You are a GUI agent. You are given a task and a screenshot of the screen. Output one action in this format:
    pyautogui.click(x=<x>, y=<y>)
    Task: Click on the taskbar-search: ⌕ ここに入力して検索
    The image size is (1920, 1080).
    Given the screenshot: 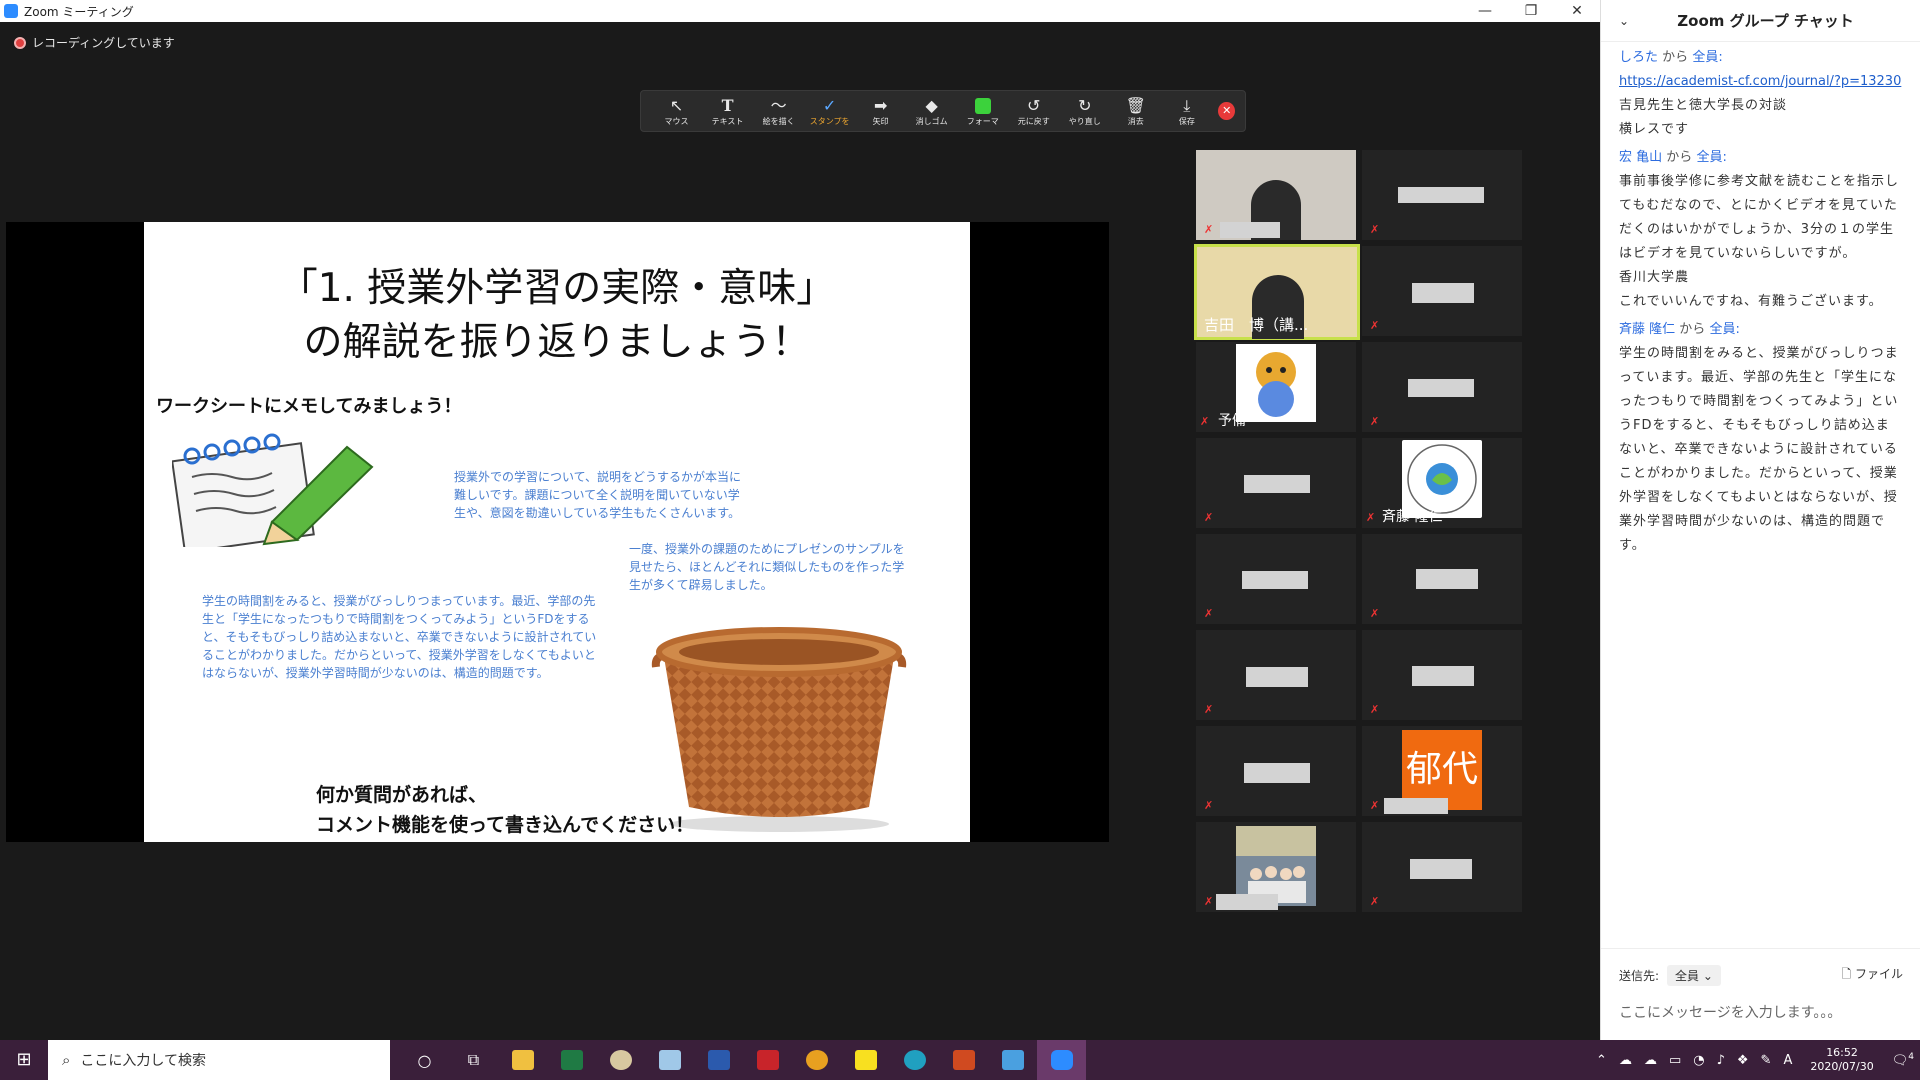 What is the action you would take?
    pyautogui.click(x=219, y=1060)
    